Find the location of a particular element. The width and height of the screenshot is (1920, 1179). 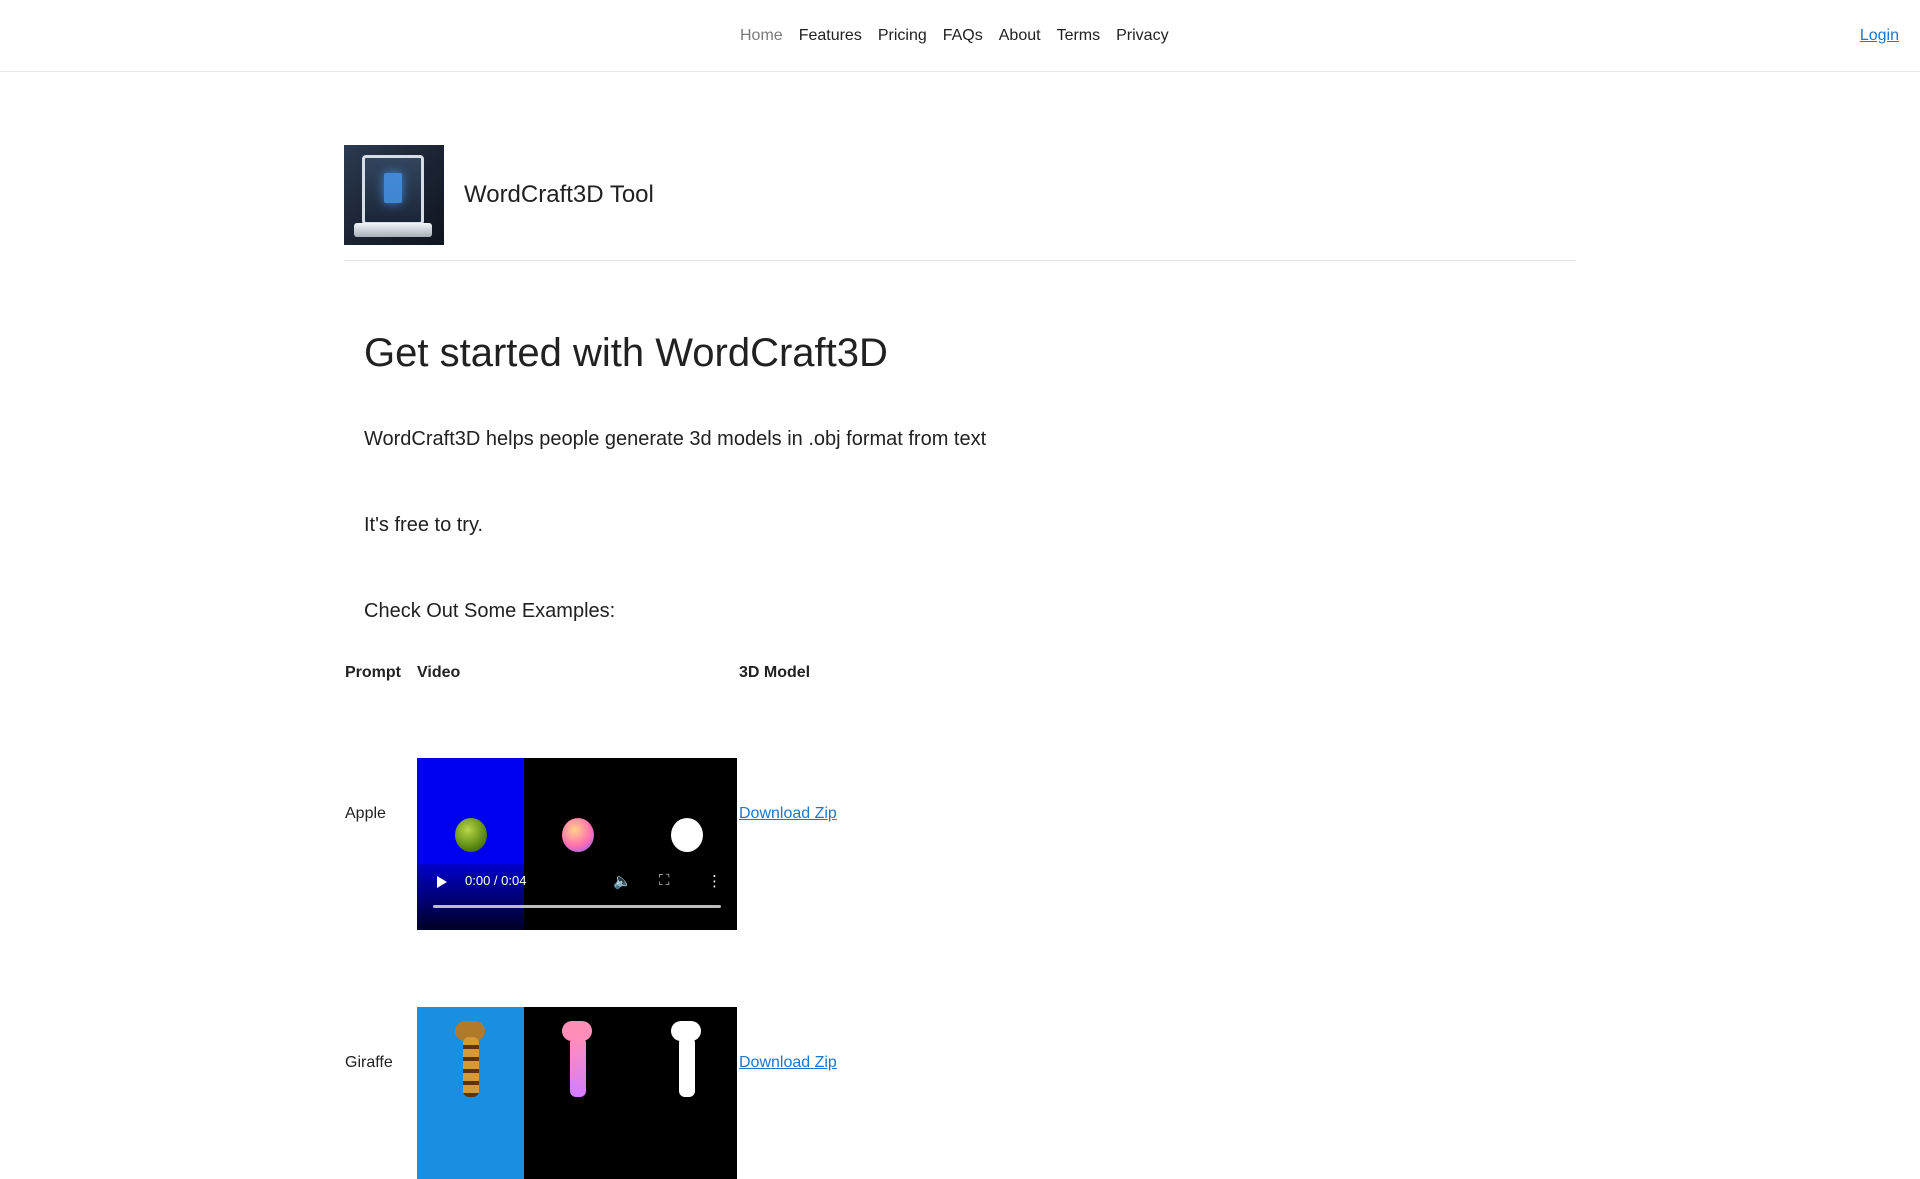

examples-title: Check Out Some Examples: is located at coordinates (490, 611).